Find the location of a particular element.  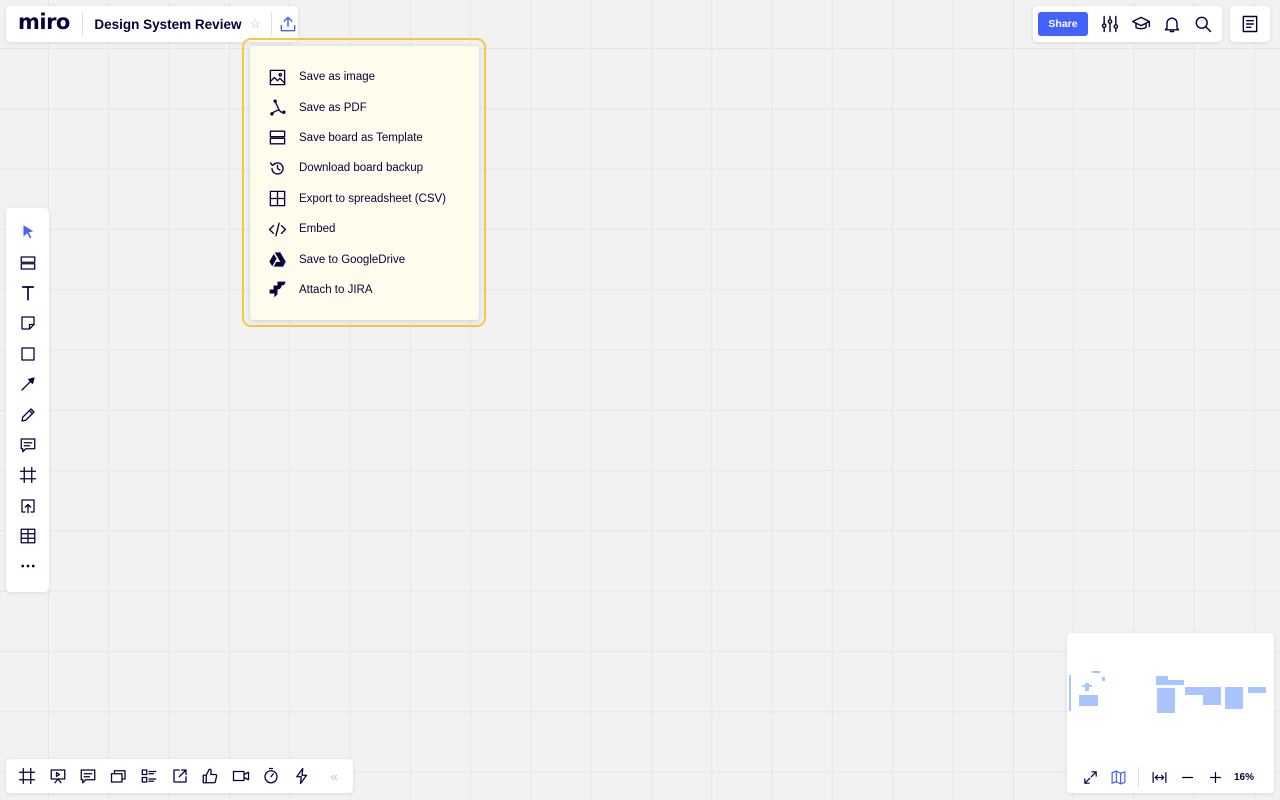

minimap-controls: 16% is located at coordinates (1170, 777).